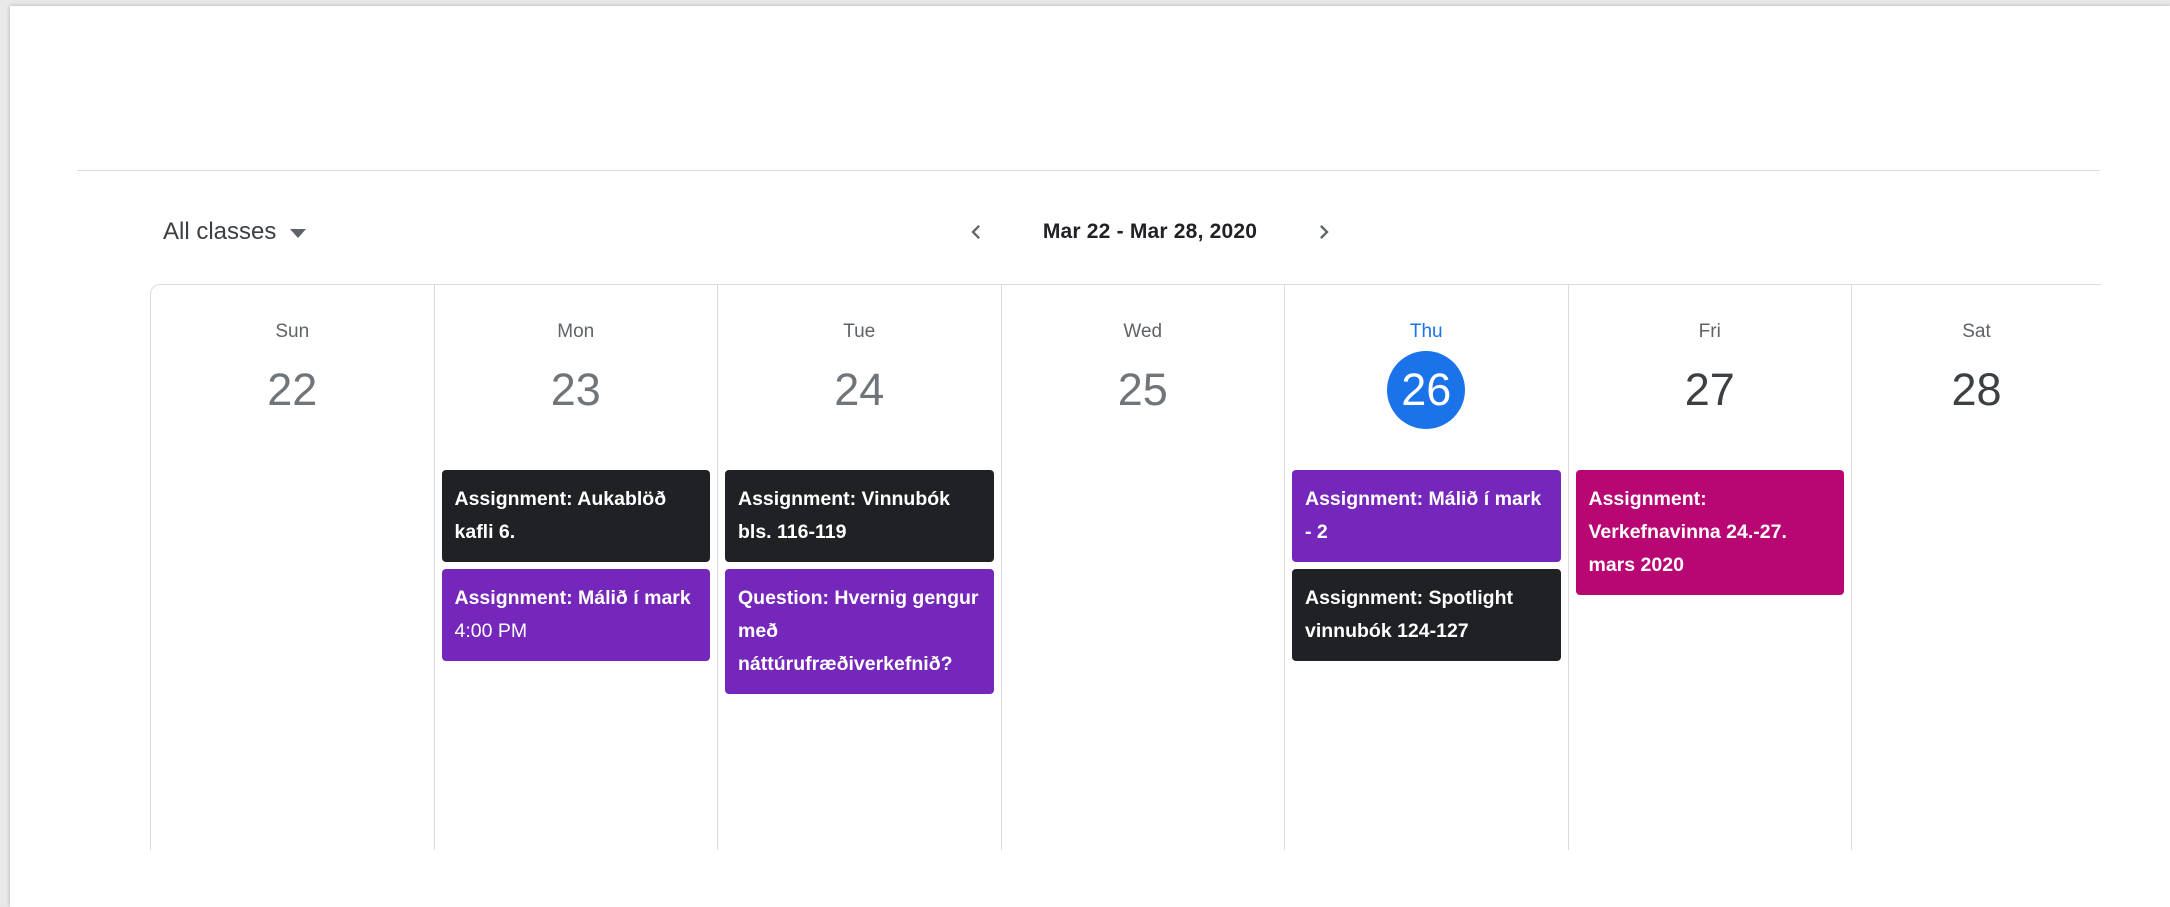 The height and width of the screenshot is (907, 2170). I want to click on day-number: 25, so click(1142, 389).